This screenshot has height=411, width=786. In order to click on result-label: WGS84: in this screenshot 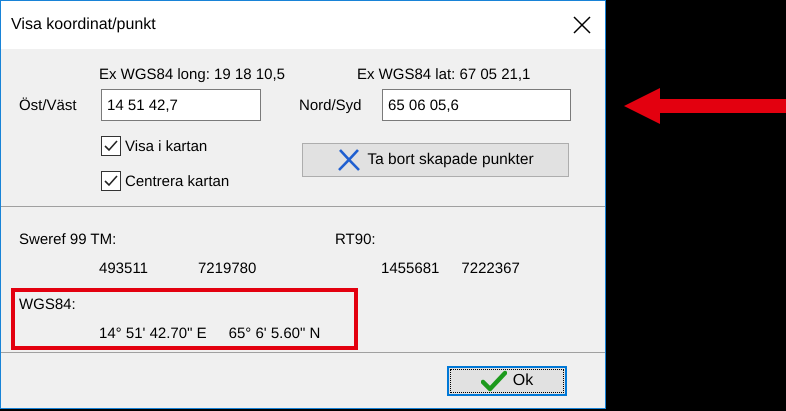, I will do `click(48, 304)`.